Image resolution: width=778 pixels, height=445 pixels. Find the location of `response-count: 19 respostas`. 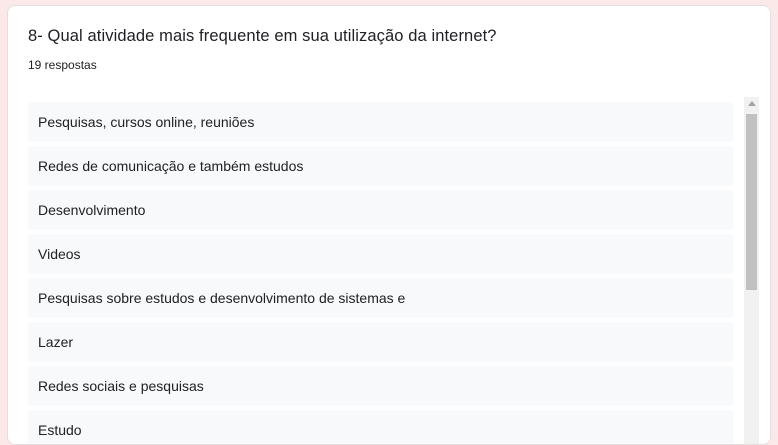

response-count: 19 respostas is located at coordinates (62, 65).